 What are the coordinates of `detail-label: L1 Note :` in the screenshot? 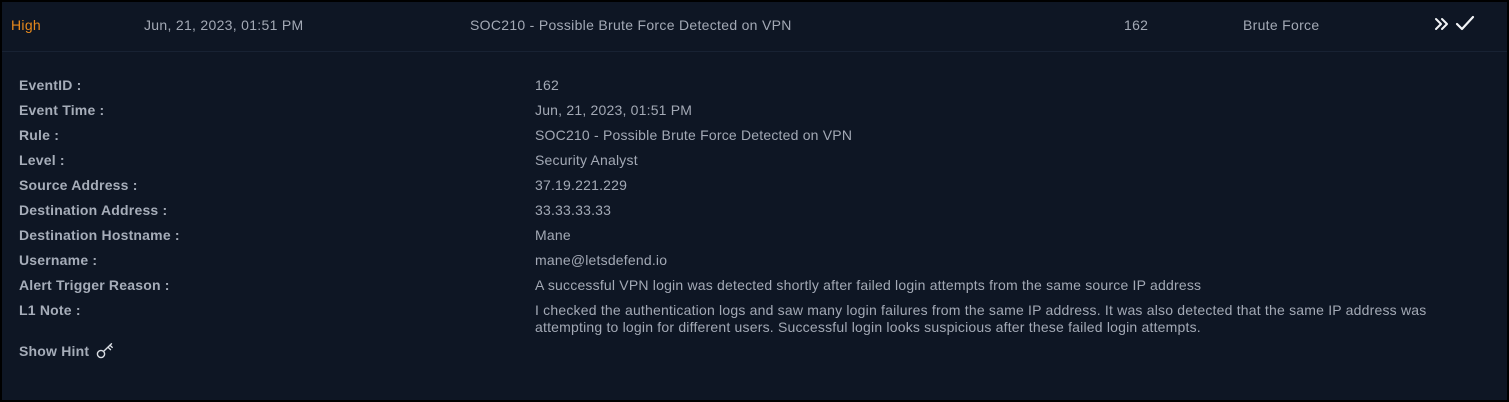 It's located at (50, 310).